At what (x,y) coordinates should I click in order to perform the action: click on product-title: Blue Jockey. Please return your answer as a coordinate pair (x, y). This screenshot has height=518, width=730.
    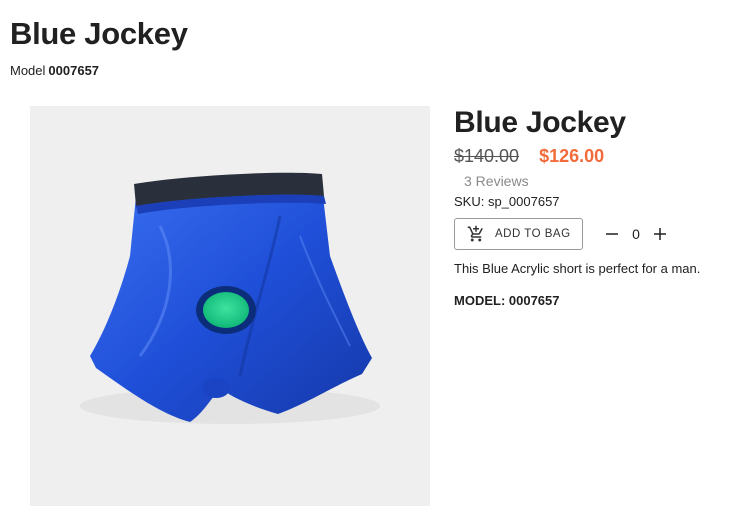
    Looking at the image, I should click on (540, 122).